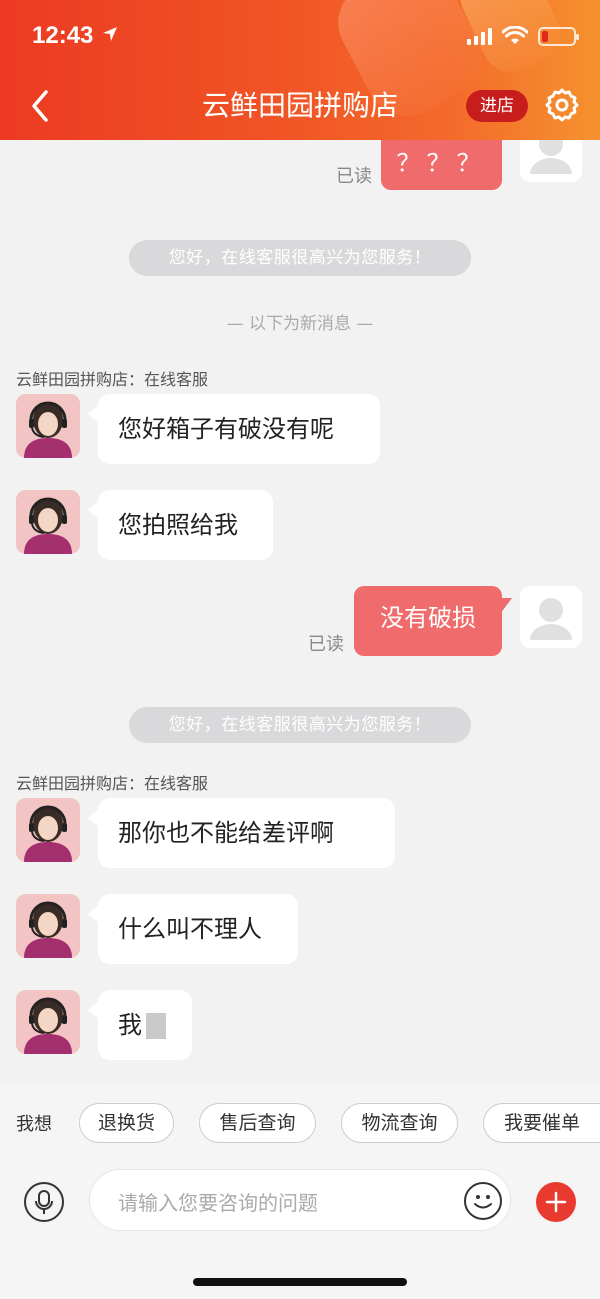 This screenshot has height=1299, width=600. What do you see at coordinates (300, 1282) in the screenshot?
I see `home-indicator` at bounding box center [300, 1282].